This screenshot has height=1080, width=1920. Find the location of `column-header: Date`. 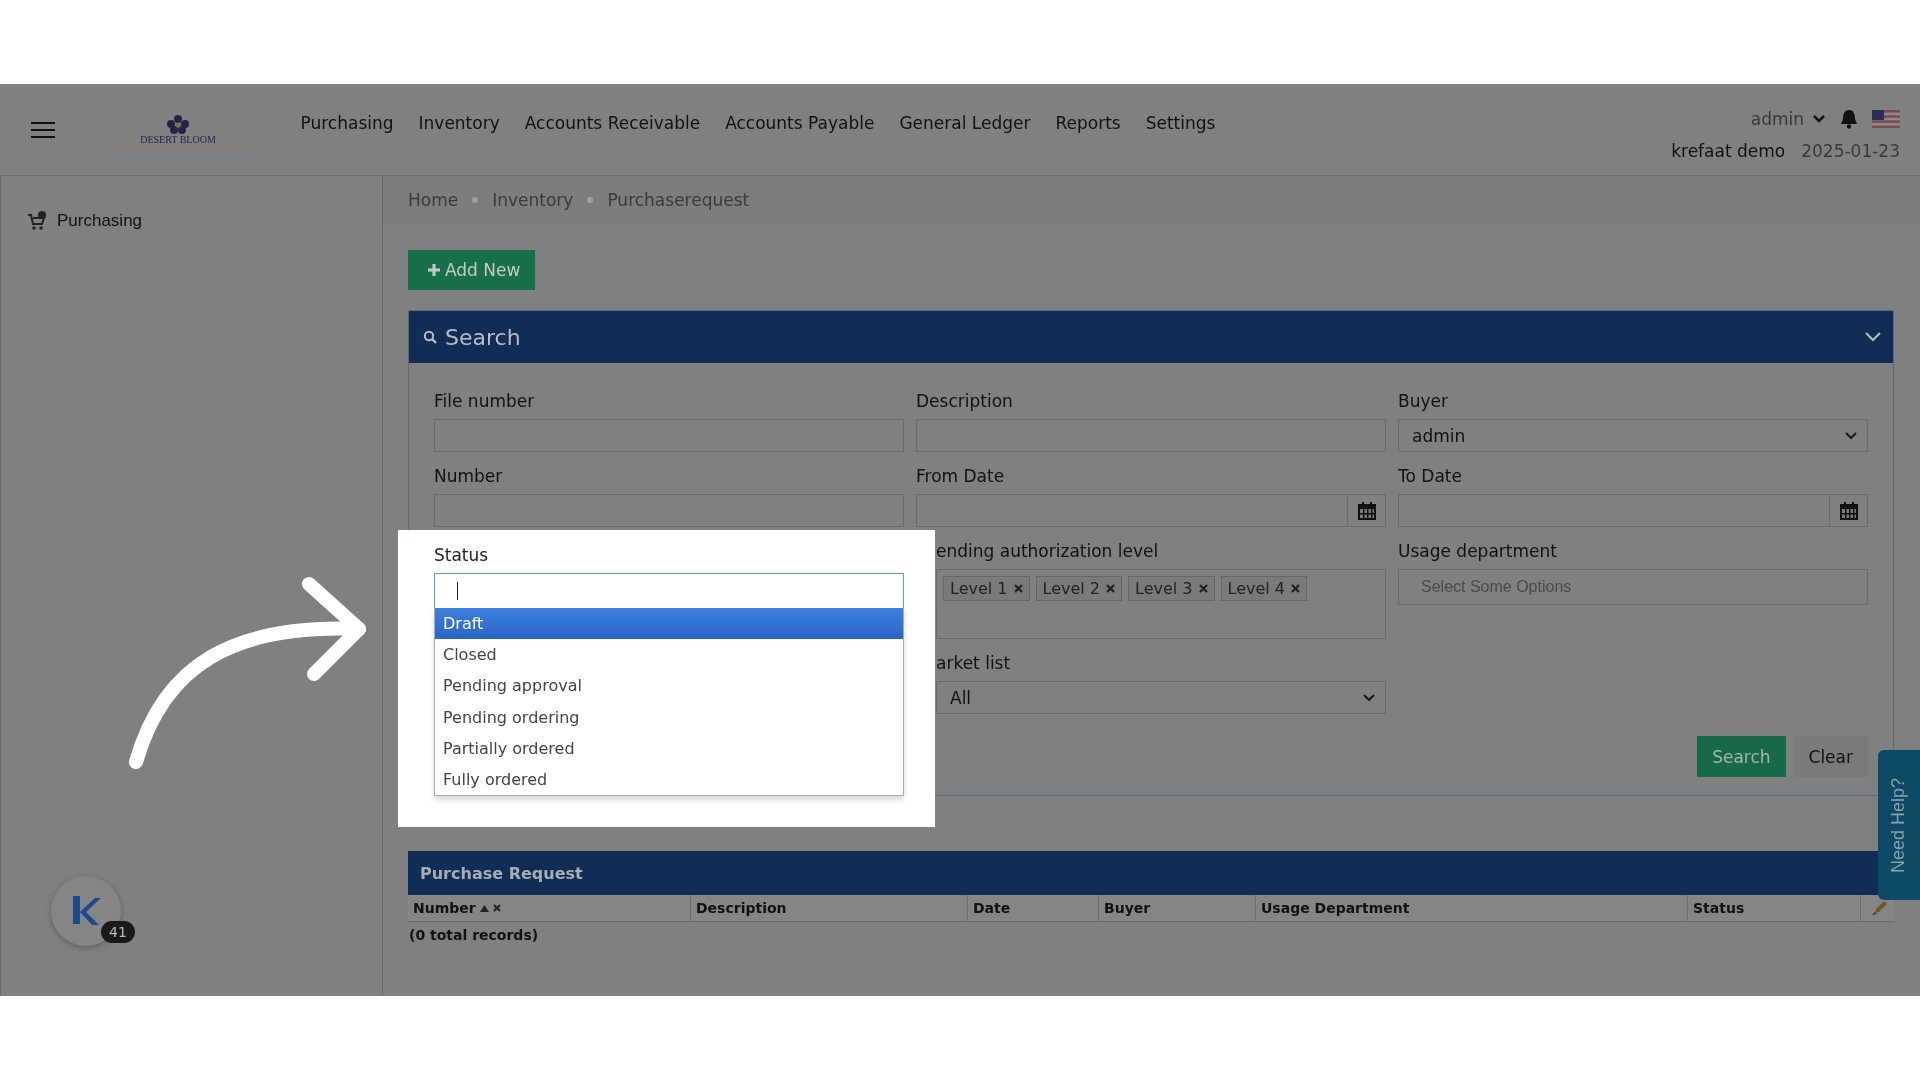

column-header: Date is located at coordinates (992, 908).